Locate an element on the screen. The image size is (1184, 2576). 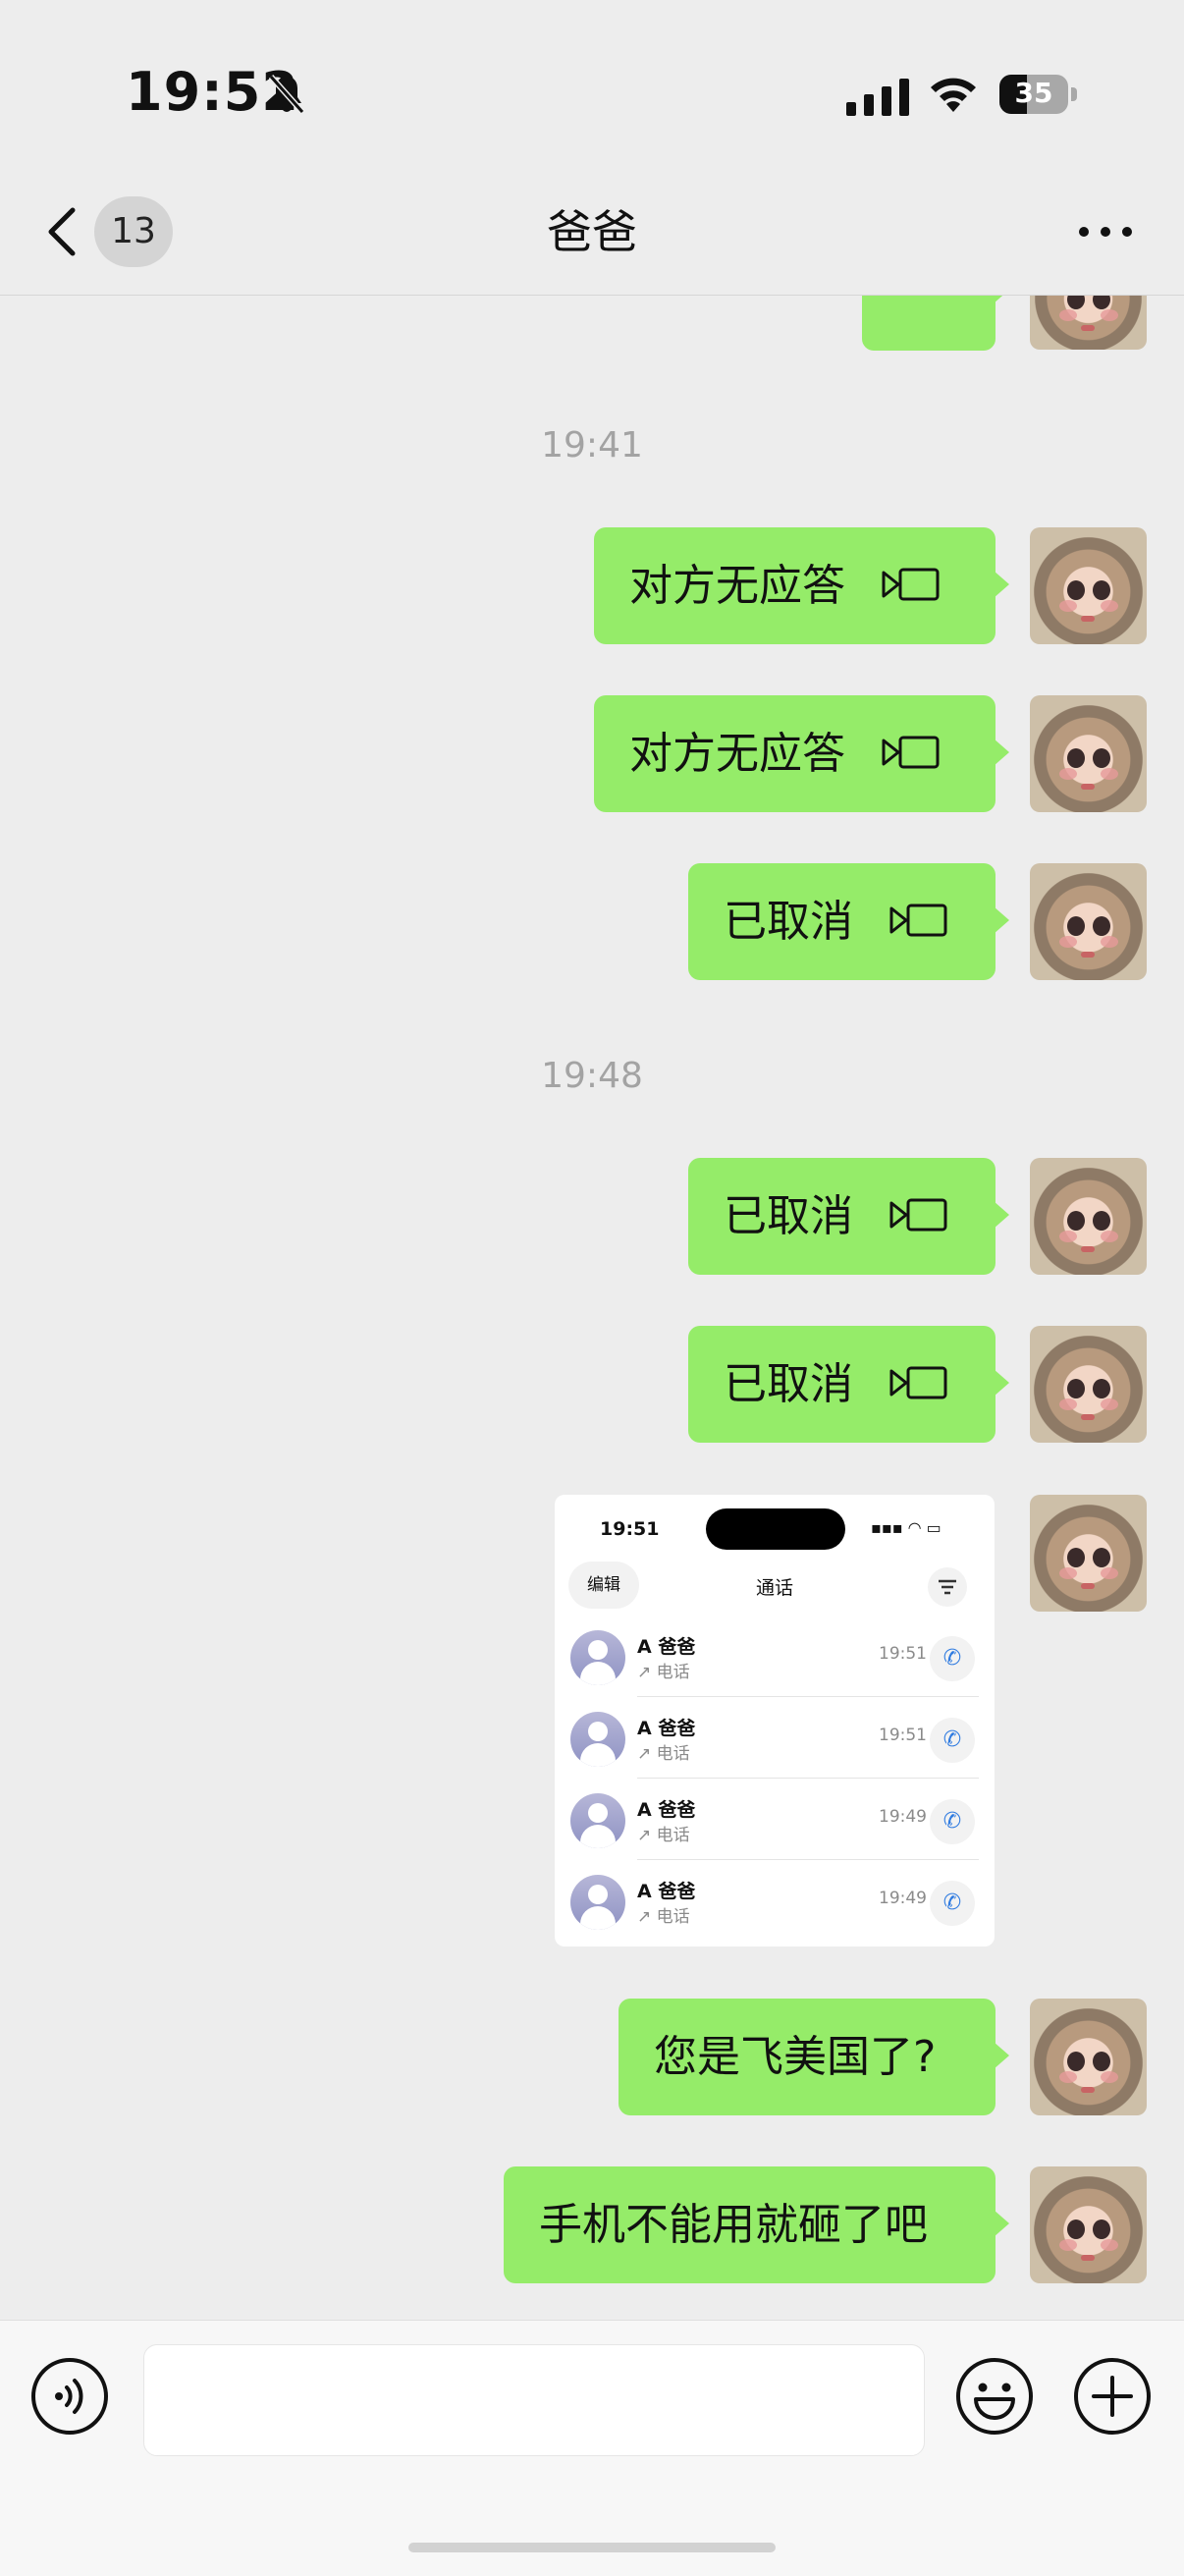
status-bar: 19:52 35 is located at coordinates (592, 84).